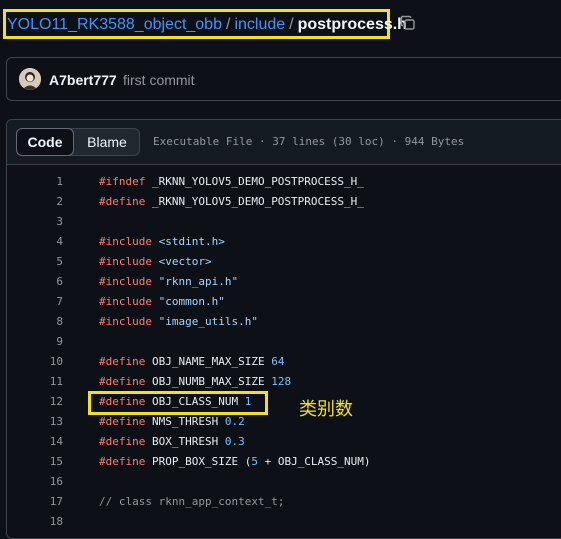  Describe the element at coordinates (259, 24) in the screenshot. I see `breadcrumb-folder-link: include` at that location.